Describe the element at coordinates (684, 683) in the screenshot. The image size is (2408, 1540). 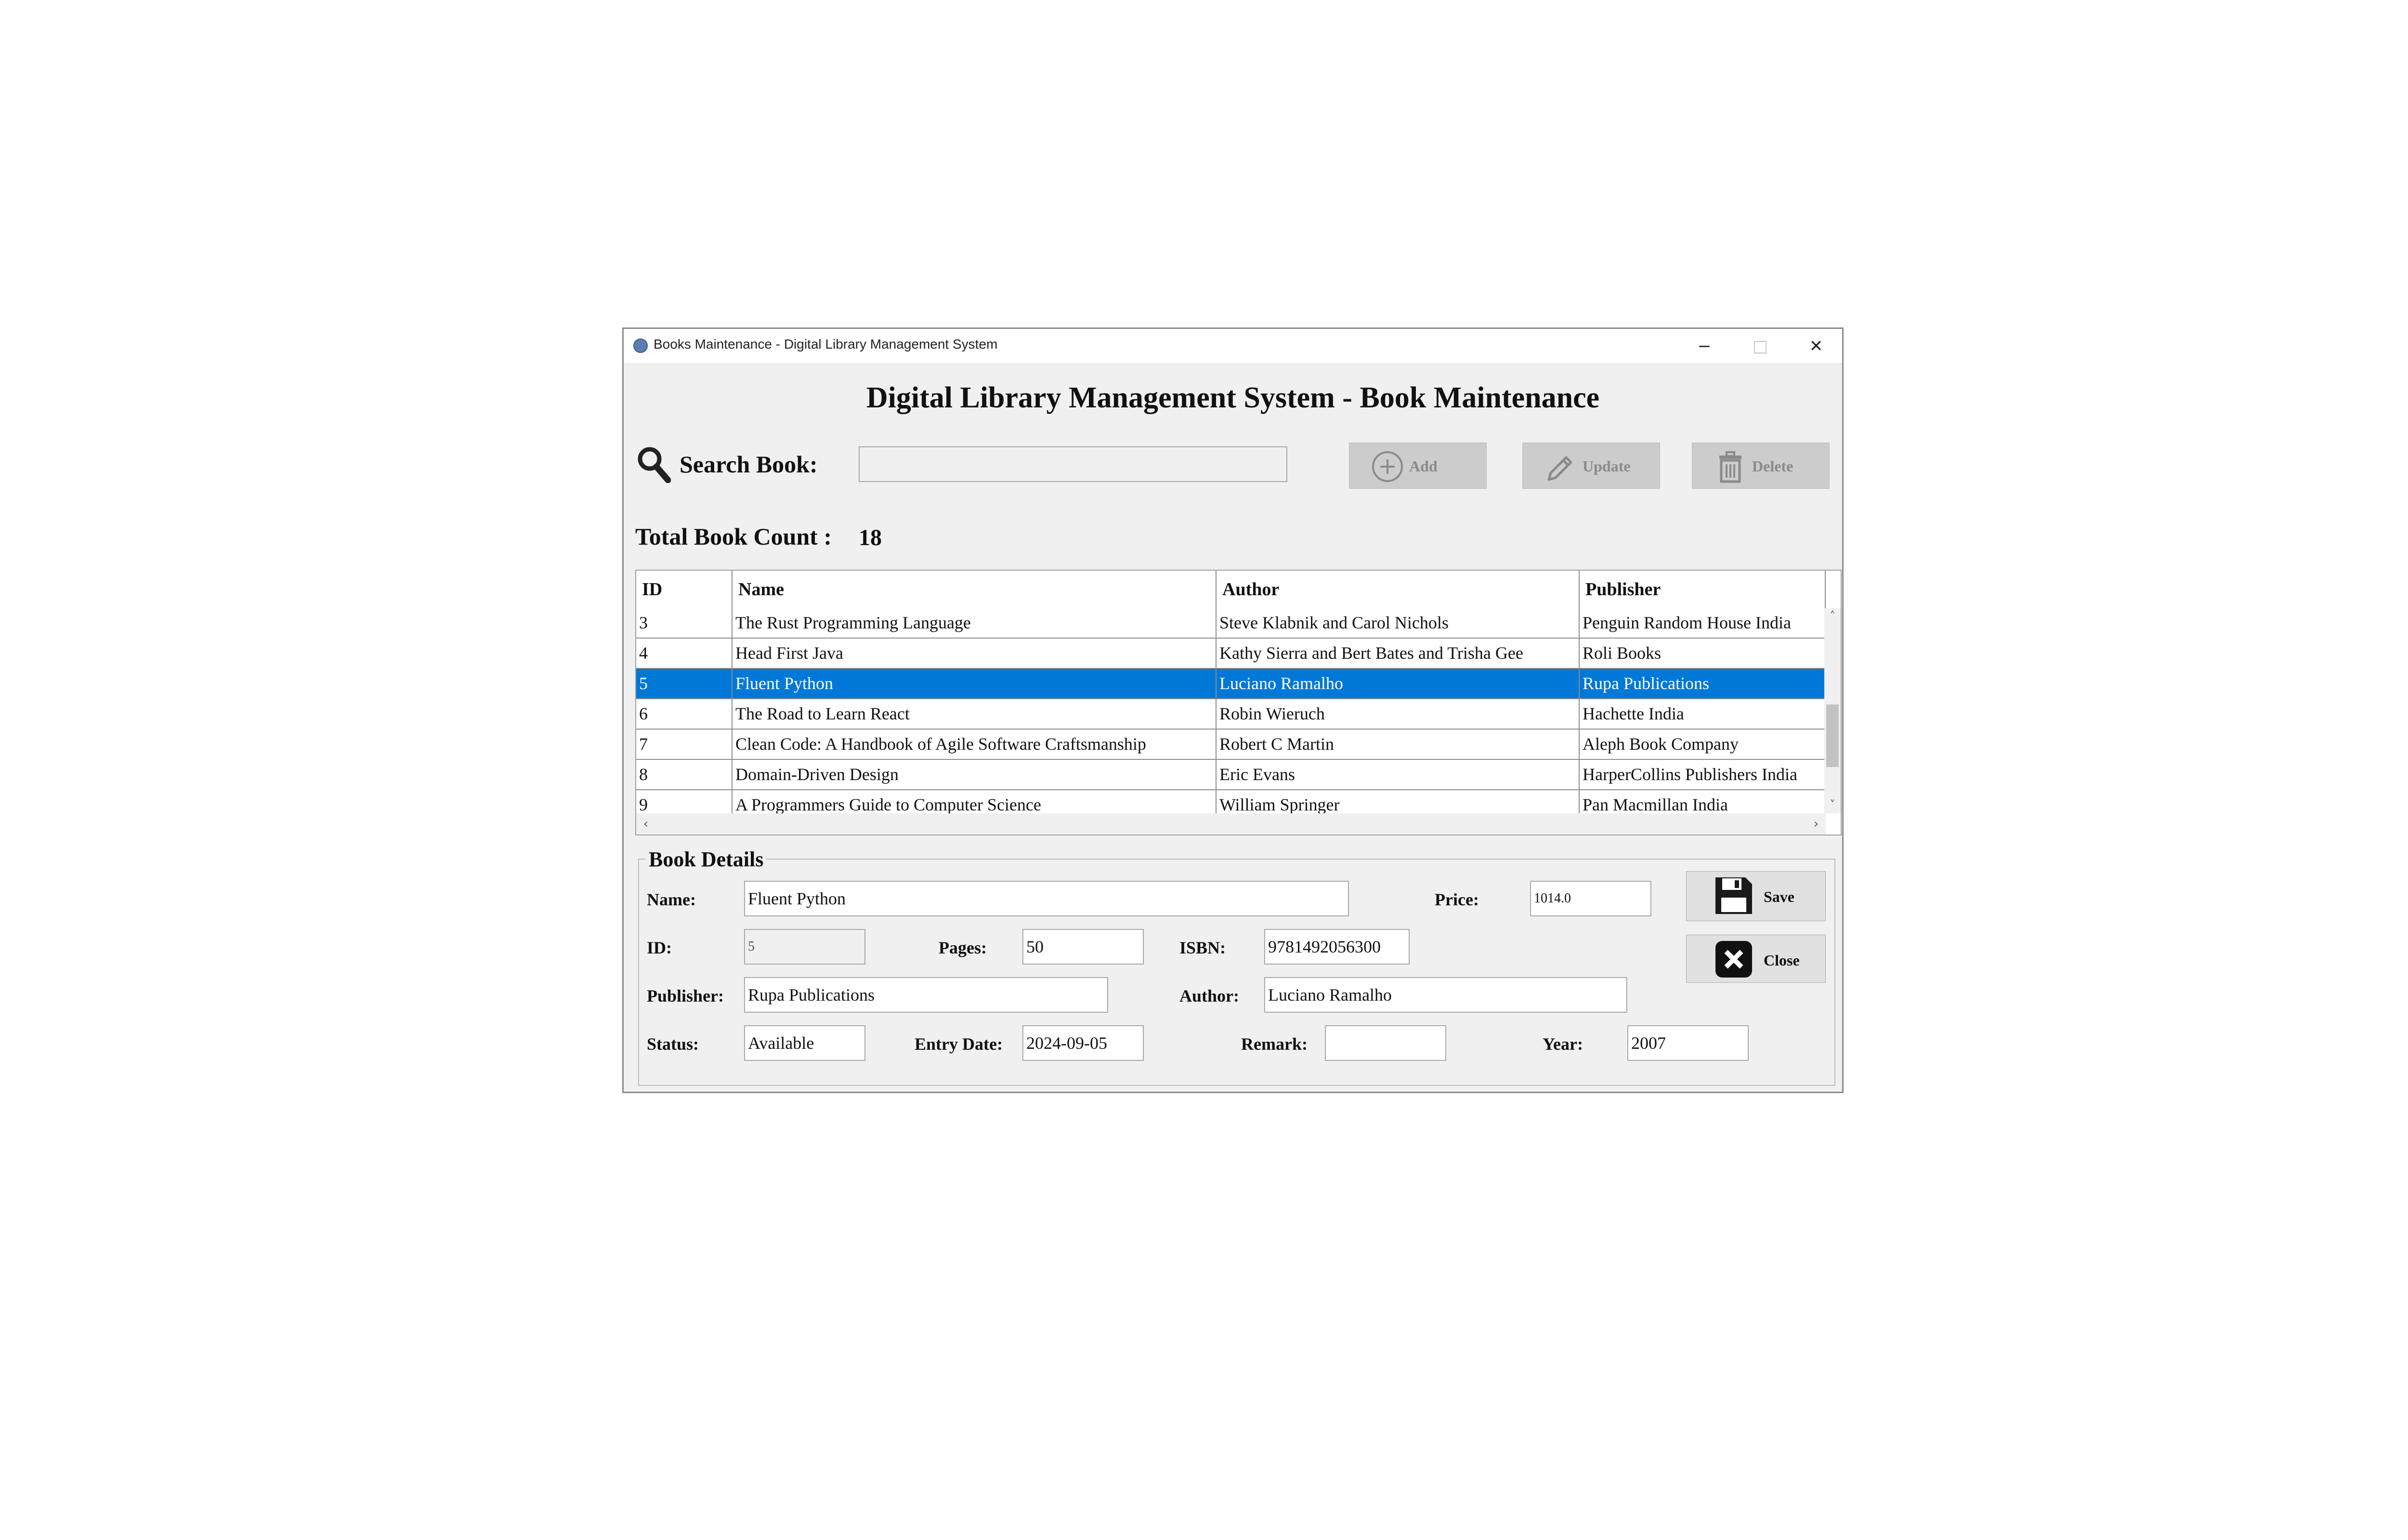
I see `cell-id: 5` at that location.